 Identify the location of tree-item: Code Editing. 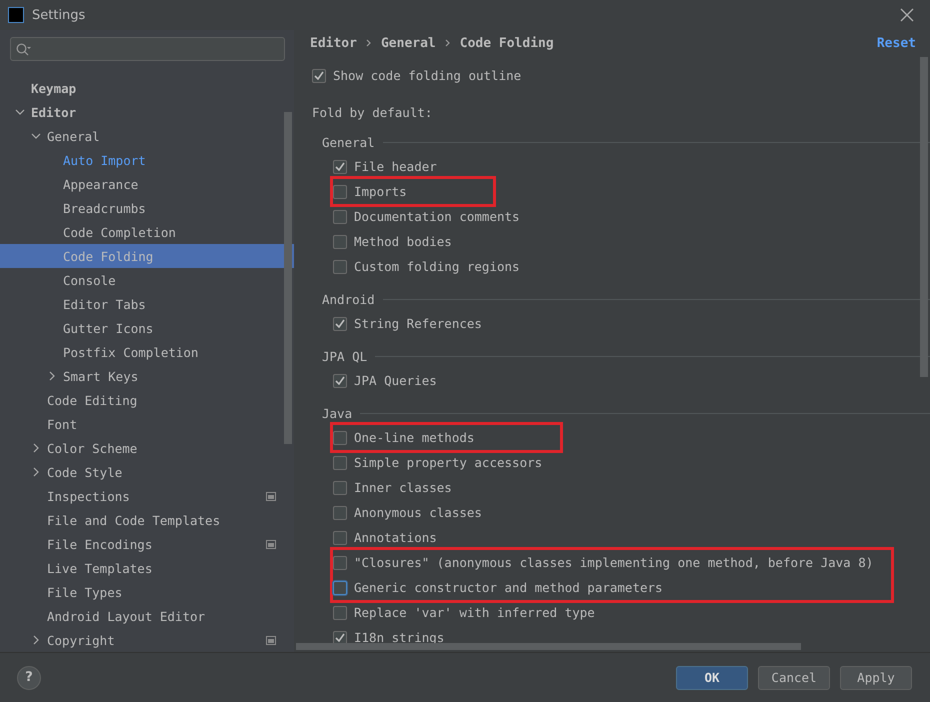
(147, 400).